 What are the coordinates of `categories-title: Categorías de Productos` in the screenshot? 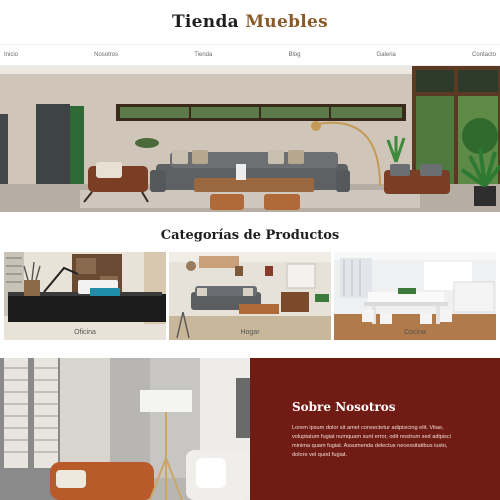 It's located at (250, 235).